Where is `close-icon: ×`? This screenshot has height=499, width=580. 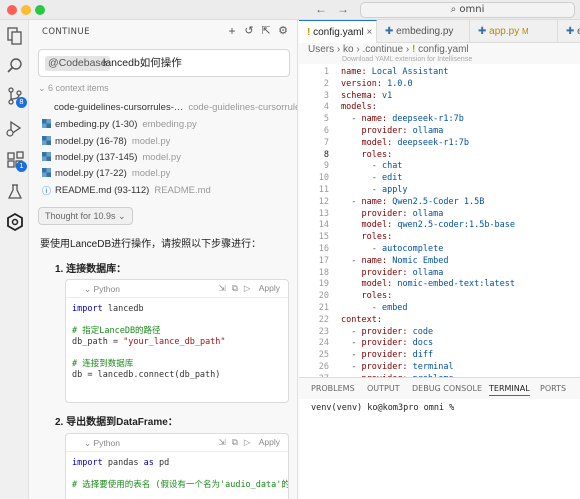 close-icon: × is located at coordinates (369, 32).